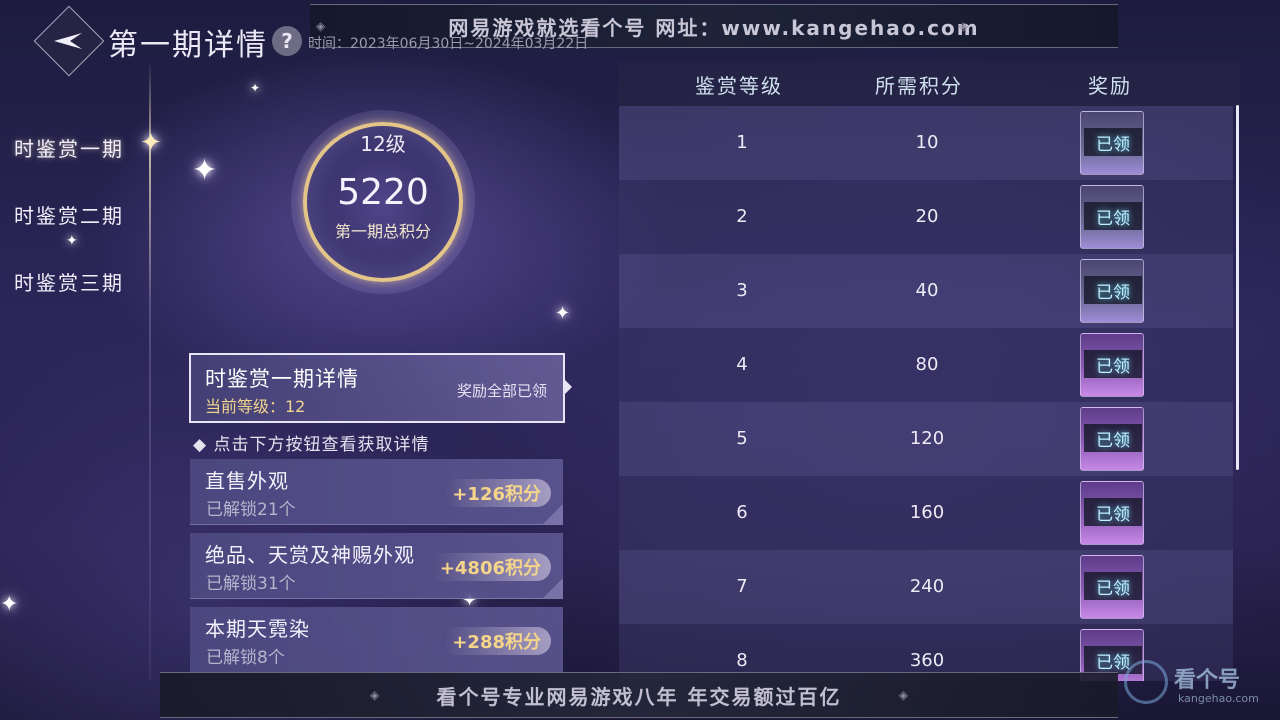 This screenshot has height=720, width=1280. I want to click on table-row: 2 20 已领, so click(926, 217).